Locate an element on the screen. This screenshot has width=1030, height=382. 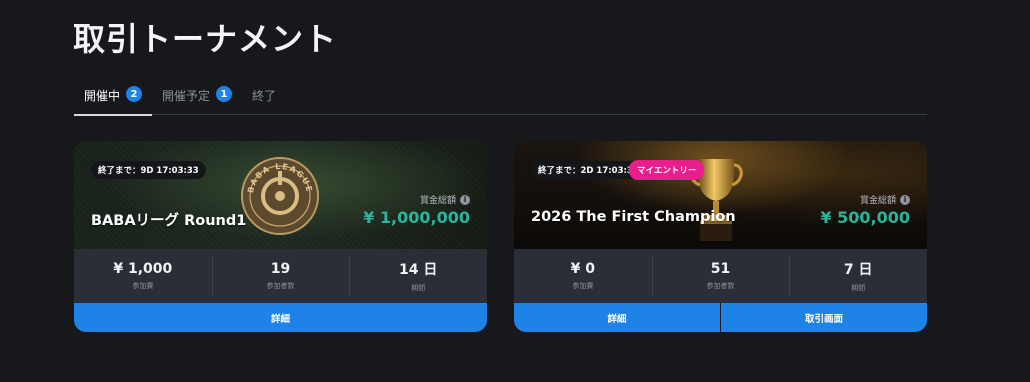
stat-value: 14 日 is located at coordinates (418, 270).